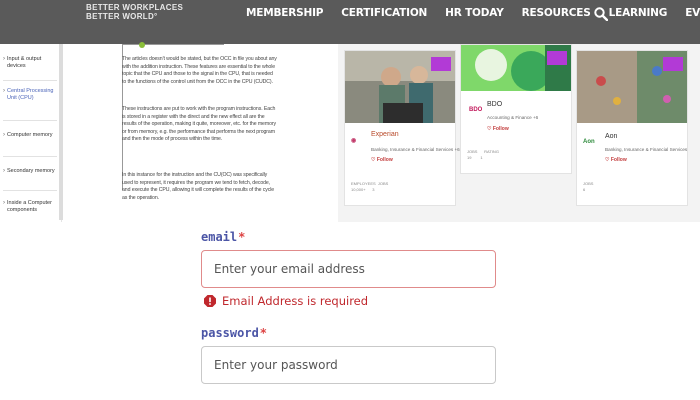 The image size is (700, 400). What do you see at coordinates (646, 149) in the screenshot?
I see `company-industry: Banking, Insurance & Financial Services` at bounding box center [646, 149].